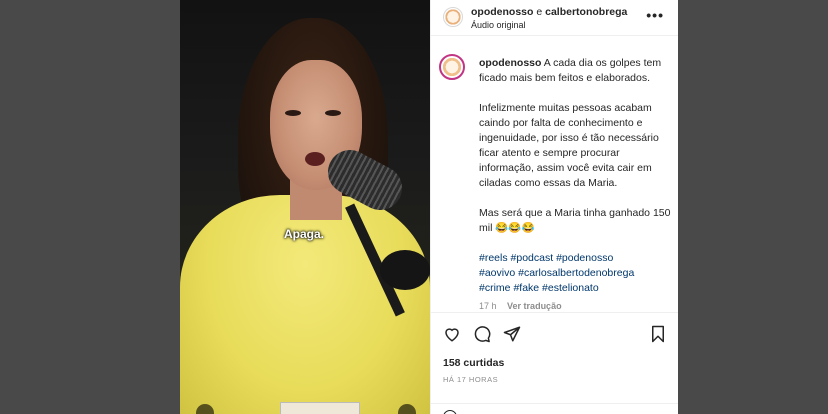  Describe the element at coordinates (473, 363) in the screenshot. I see `likes-count: 158 curtidas` at that location.